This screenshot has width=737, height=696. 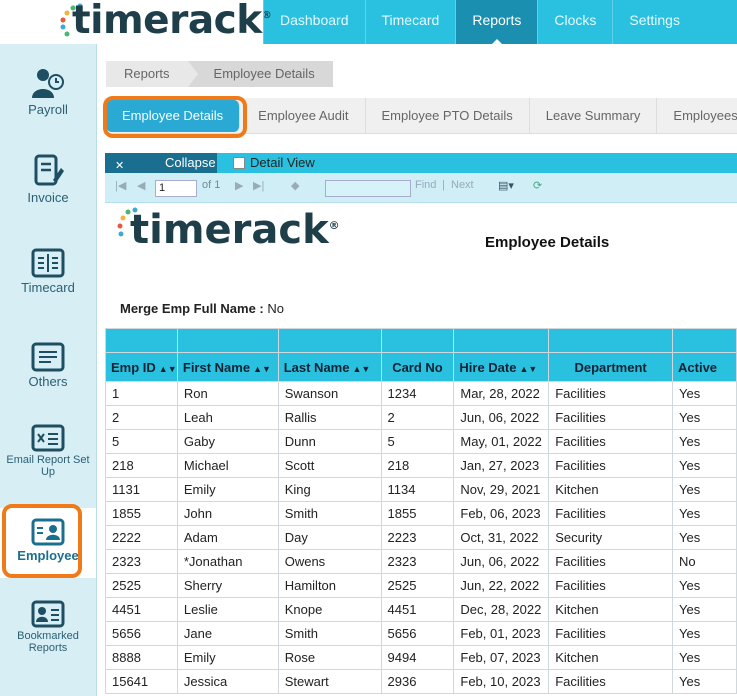 What do you see at coordinates (501, 441) in the screenshot?
I see `table-cell: May, 01, 2022` at bounding box center [501, 441].